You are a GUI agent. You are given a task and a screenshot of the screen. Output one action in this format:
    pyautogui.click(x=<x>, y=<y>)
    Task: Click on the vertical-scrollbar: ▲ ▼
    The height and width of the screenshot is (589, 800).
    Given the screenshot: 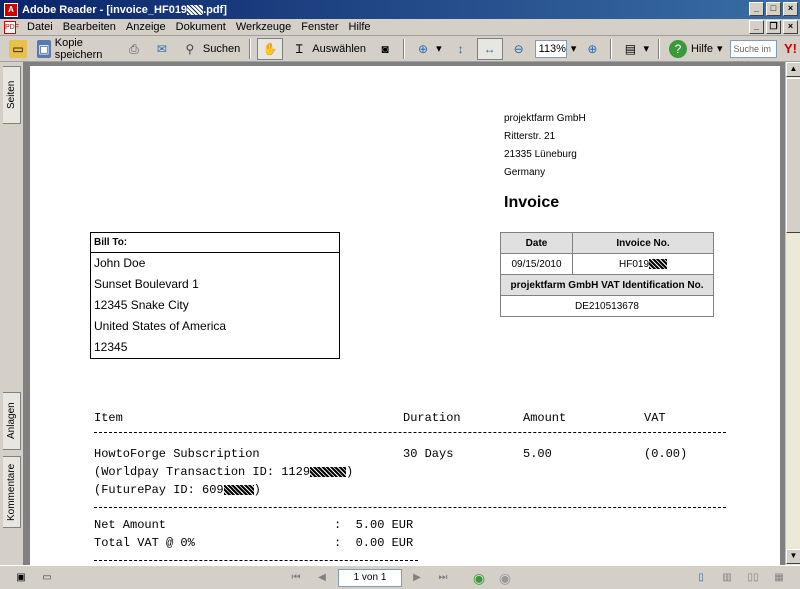 What is the action you would take?
    pyautogui.click(x=792, y=313)
    